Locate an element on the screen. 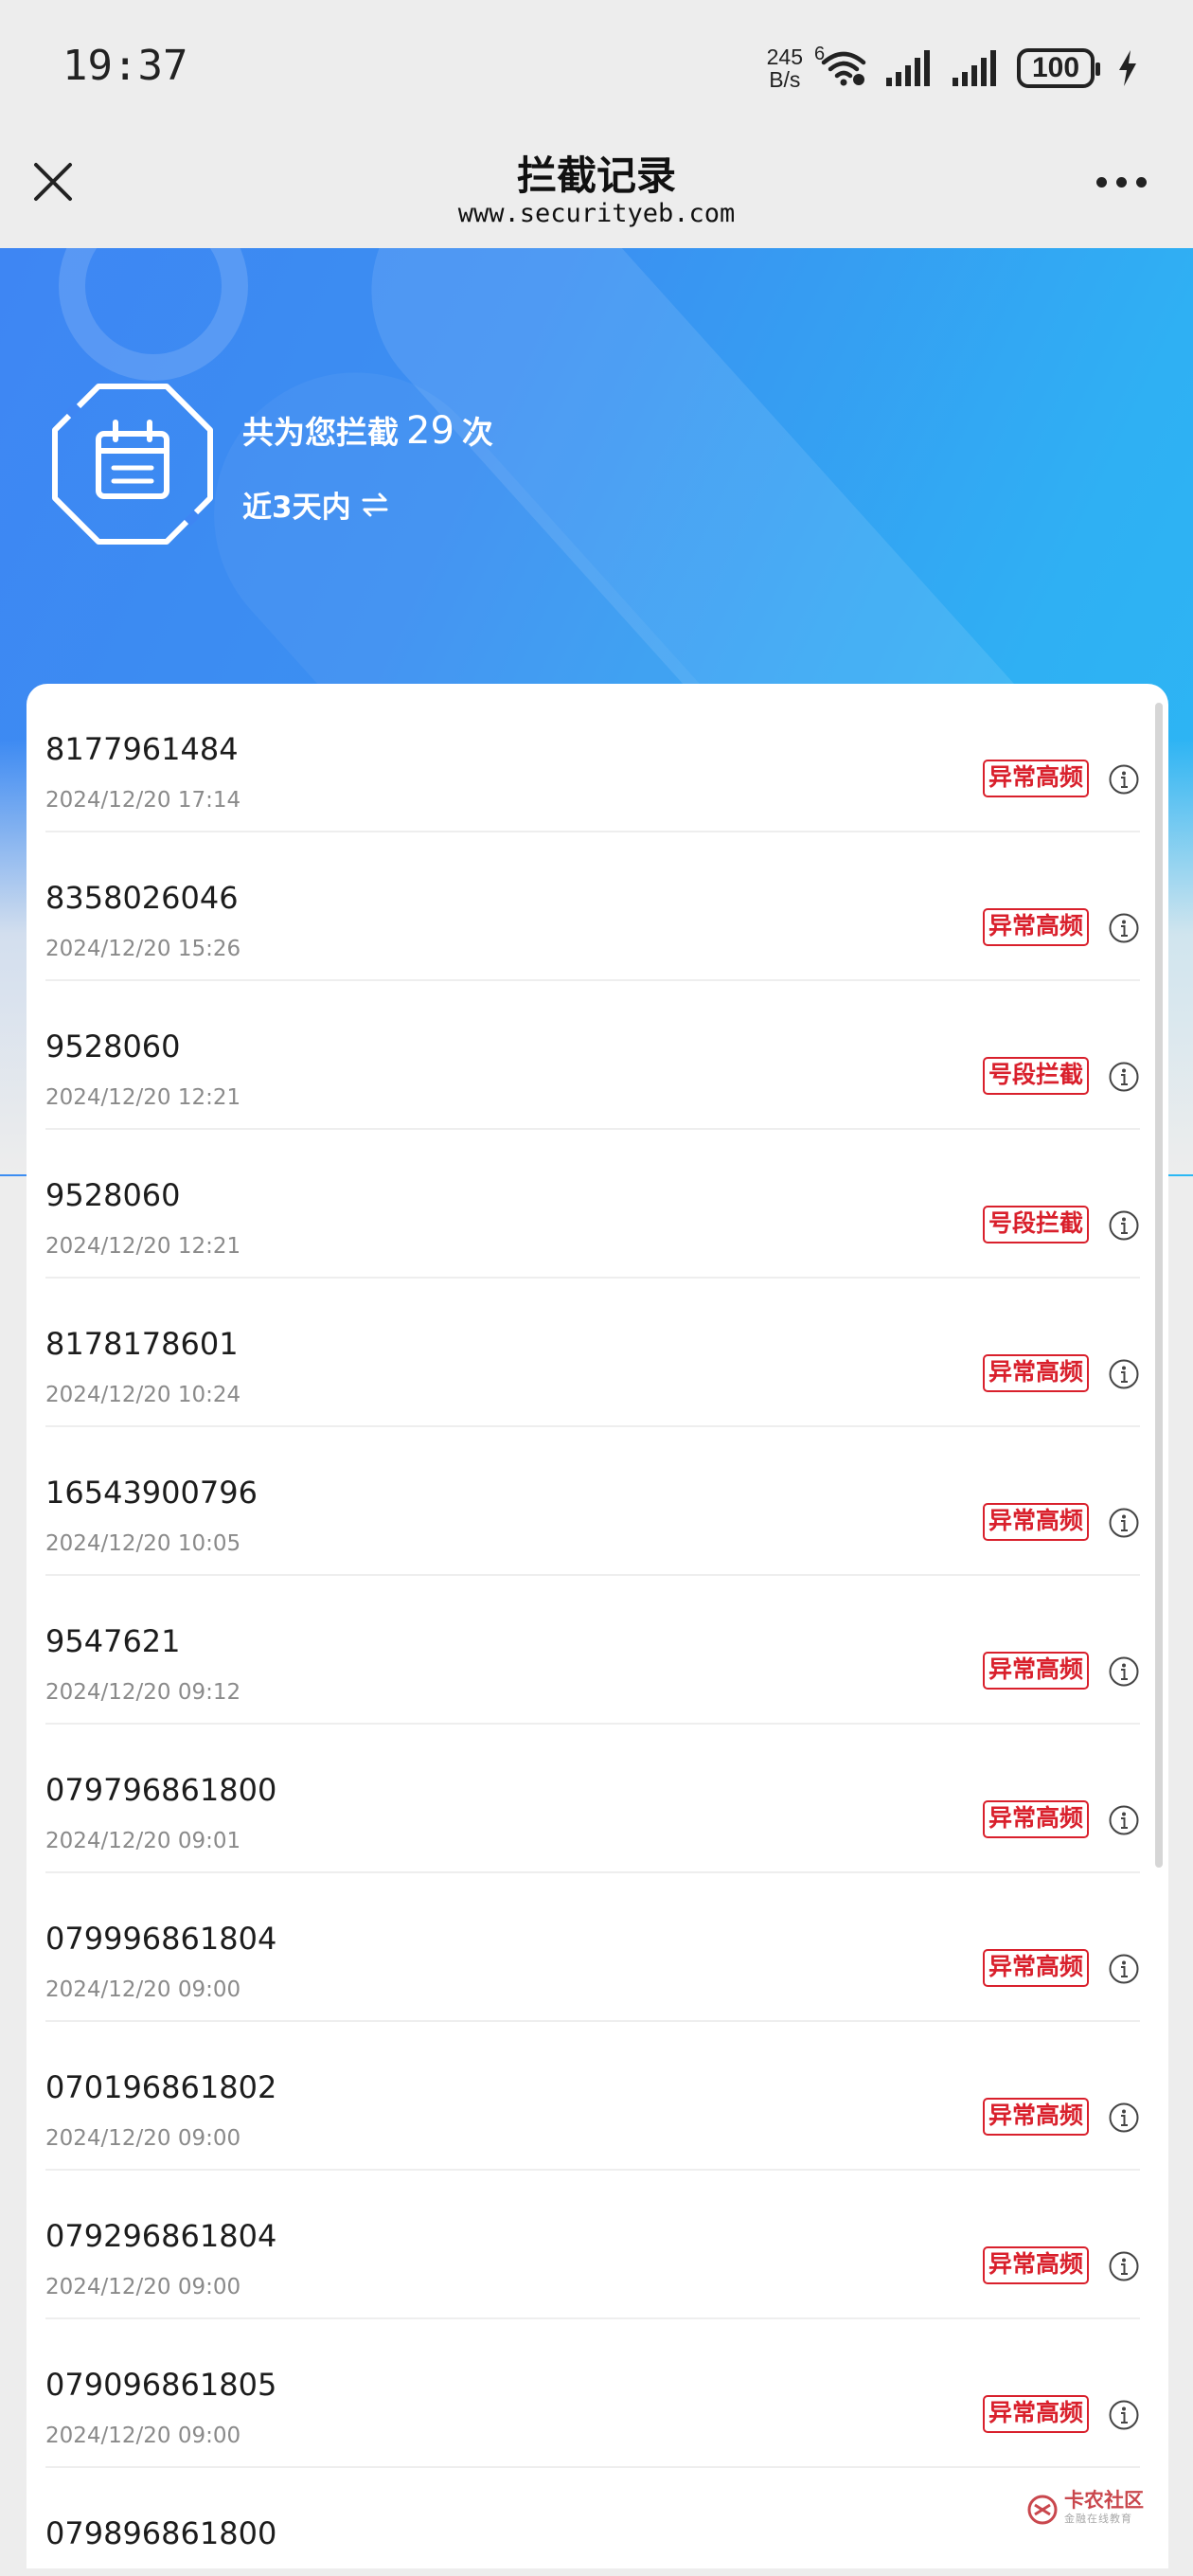 This screenshot has height=2576, width=1193. battery-icon: 100 is located at coordinates (1058, 68).